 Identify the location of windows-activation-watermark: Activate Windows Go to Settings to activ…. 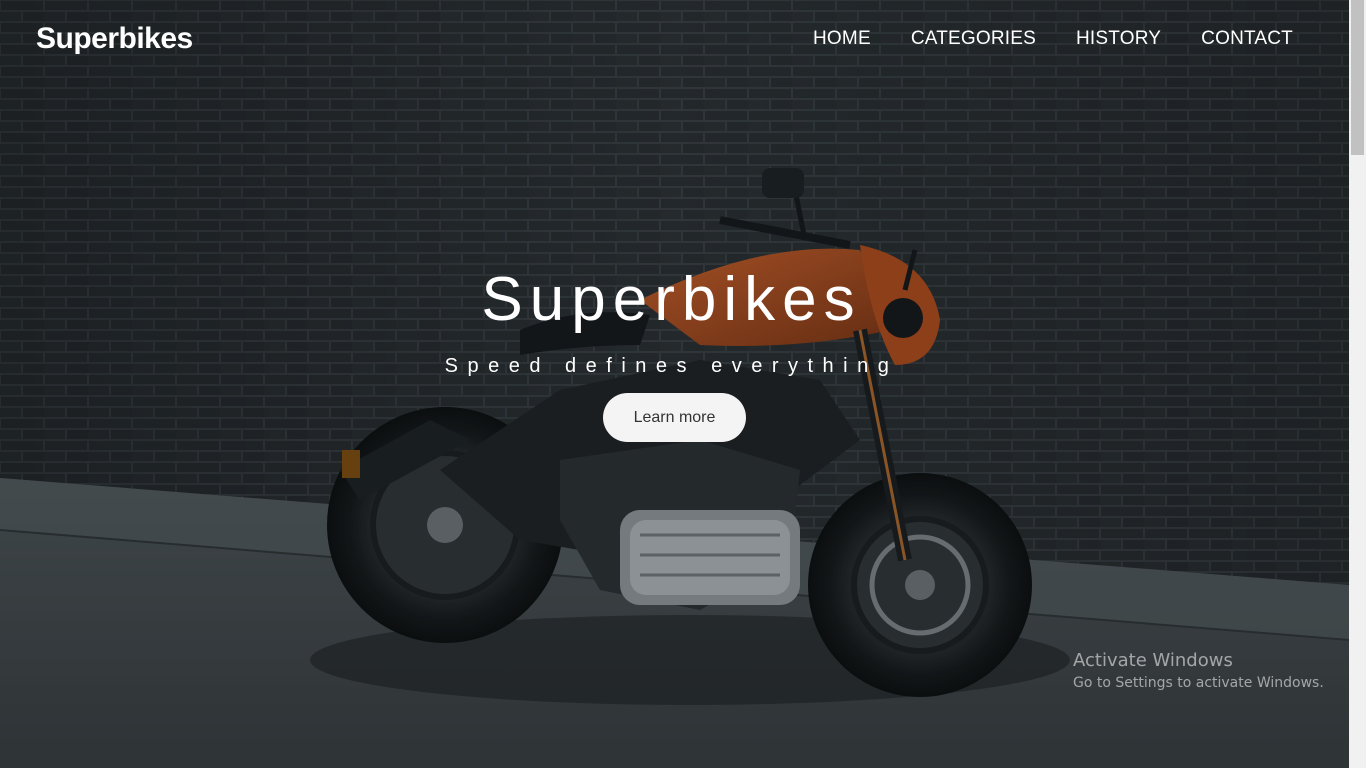
(1198, 670).